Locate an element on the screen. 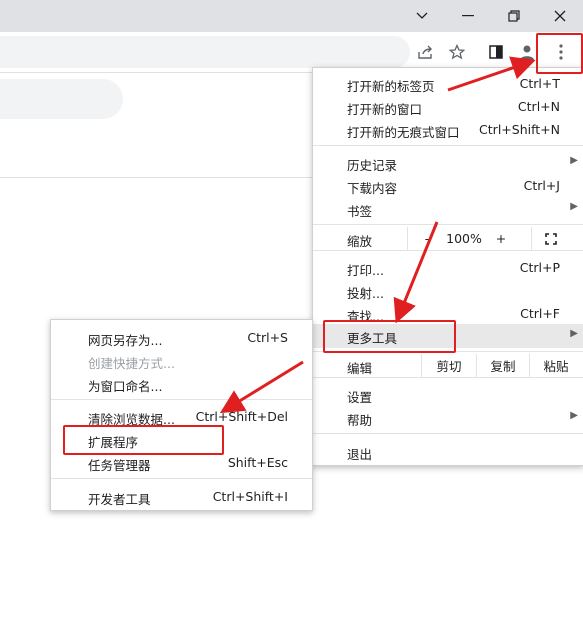 The image size is (583, 644). annotation-box-extensions is located at coordinates (143, 440).